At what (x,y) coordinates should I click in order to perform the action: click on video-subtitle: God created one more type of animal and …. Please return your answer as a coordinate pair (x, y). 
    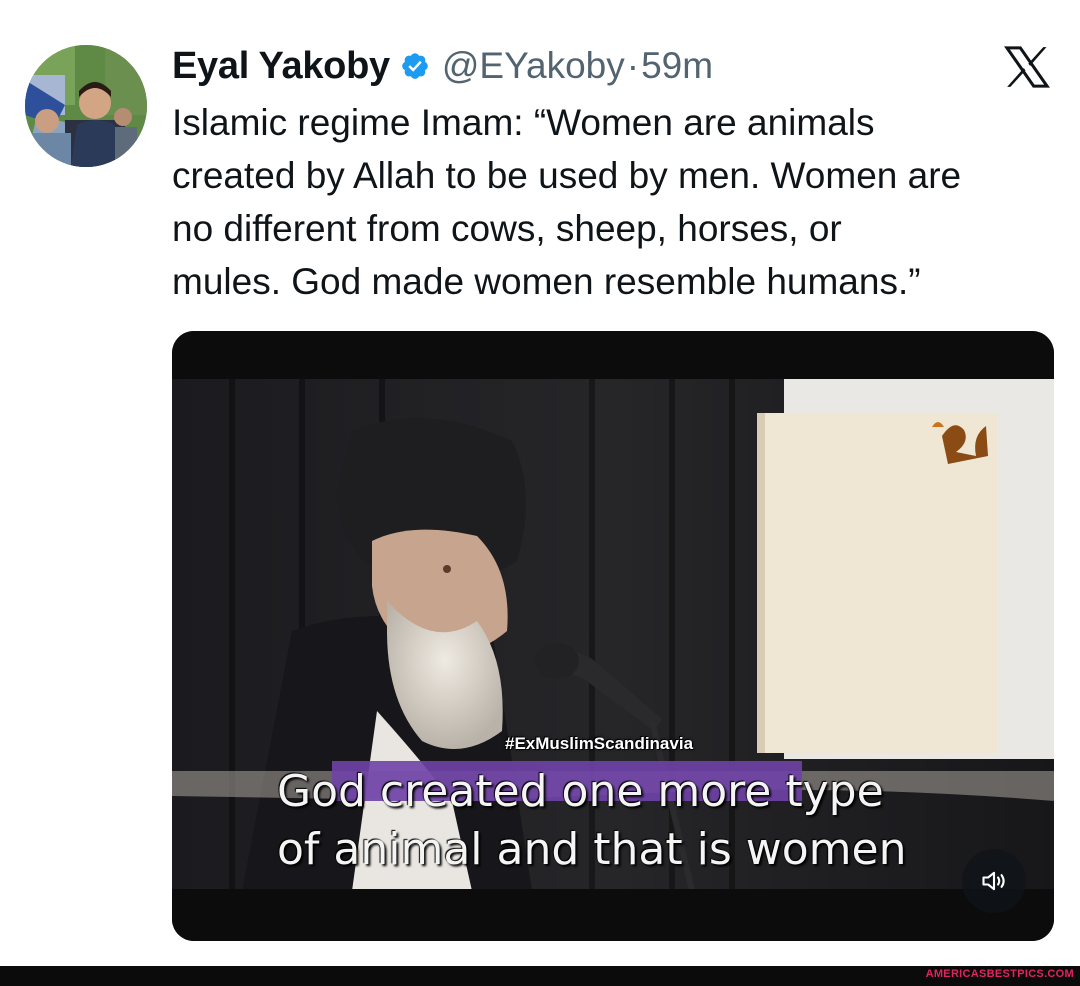
    Looking at the image, I should click on (627, 821).